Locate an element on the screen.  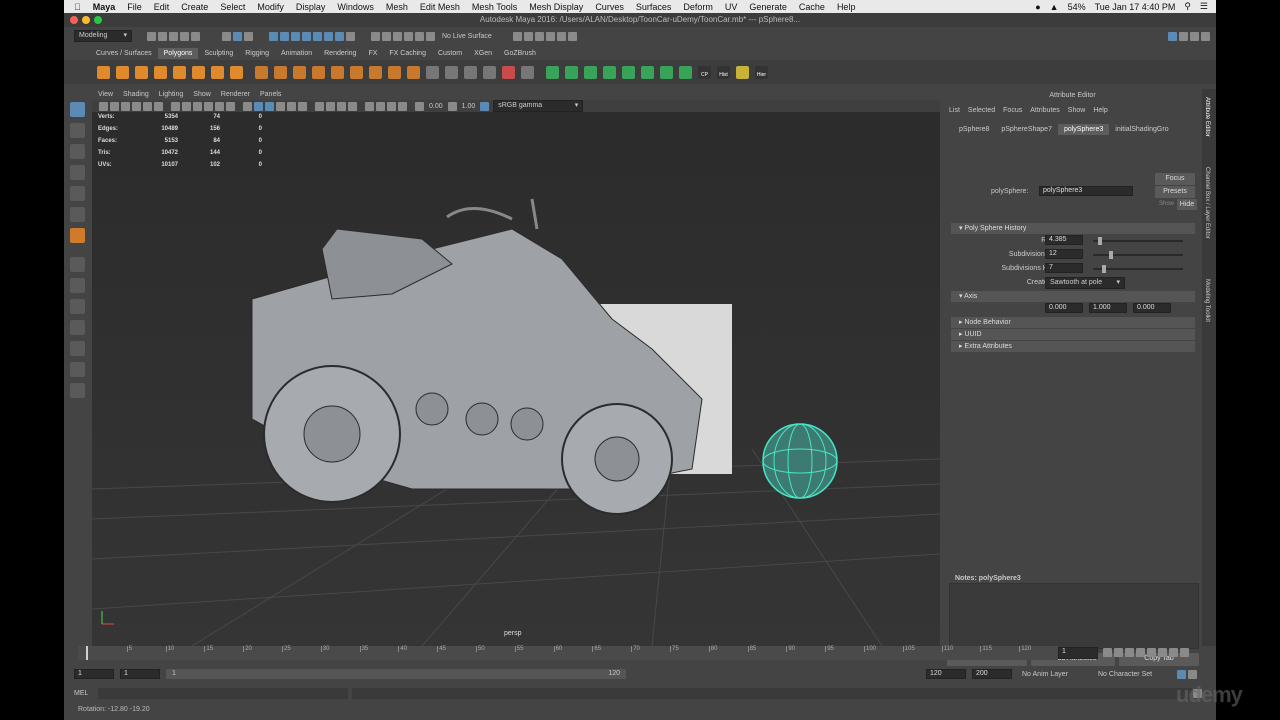
shelf-tab-xgen: XGen is located at coordinates (483, 53).